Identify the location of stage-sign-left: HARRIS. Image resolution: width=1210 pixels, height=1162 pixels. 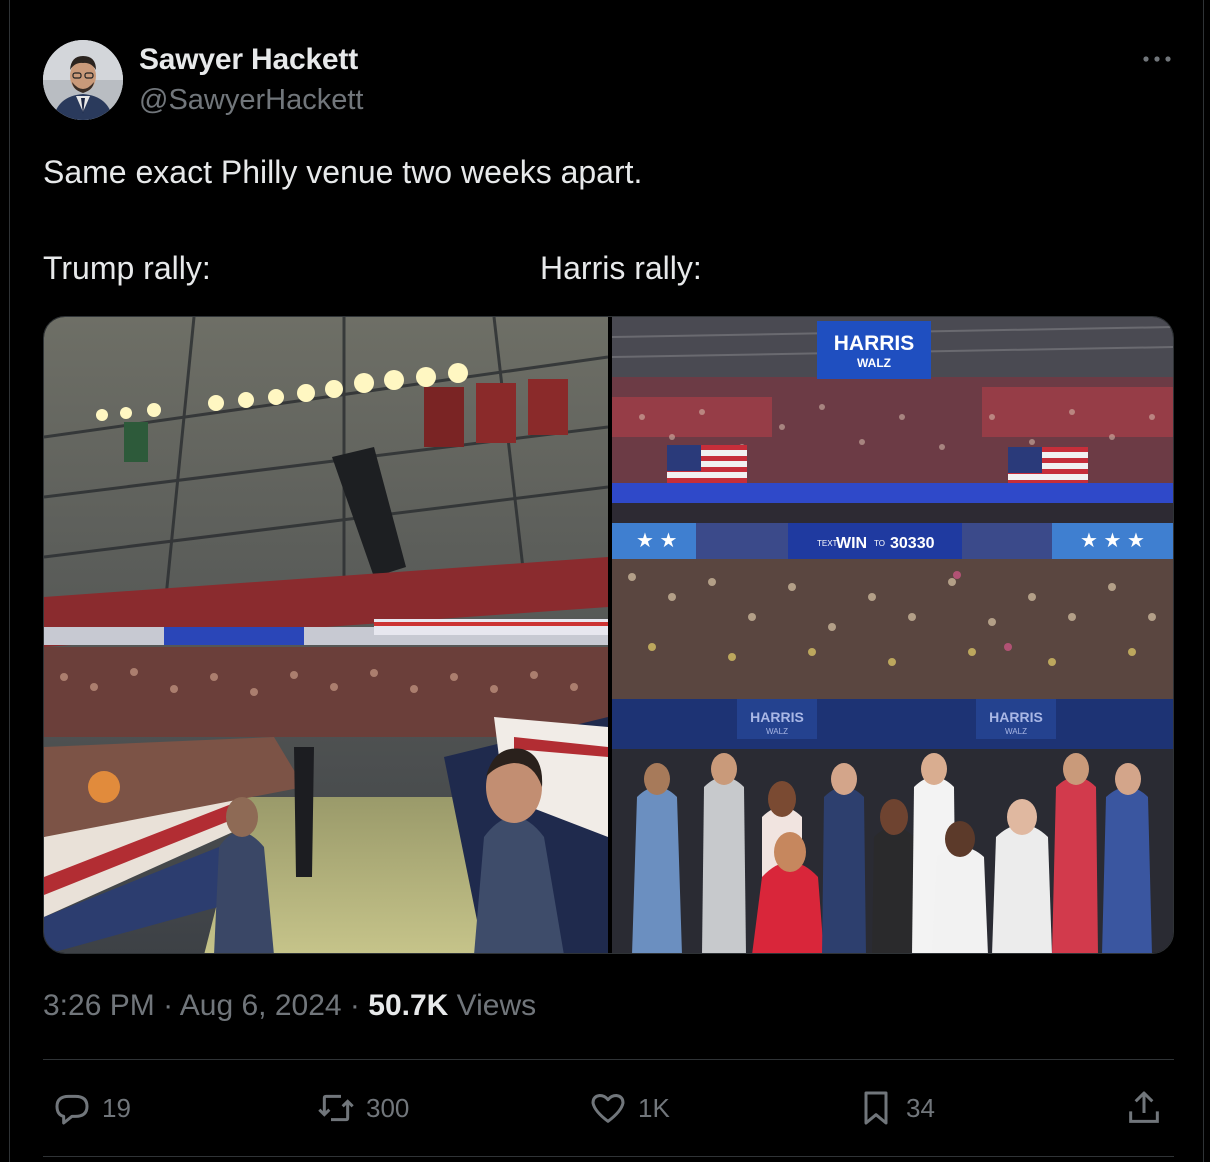
(777, 717).